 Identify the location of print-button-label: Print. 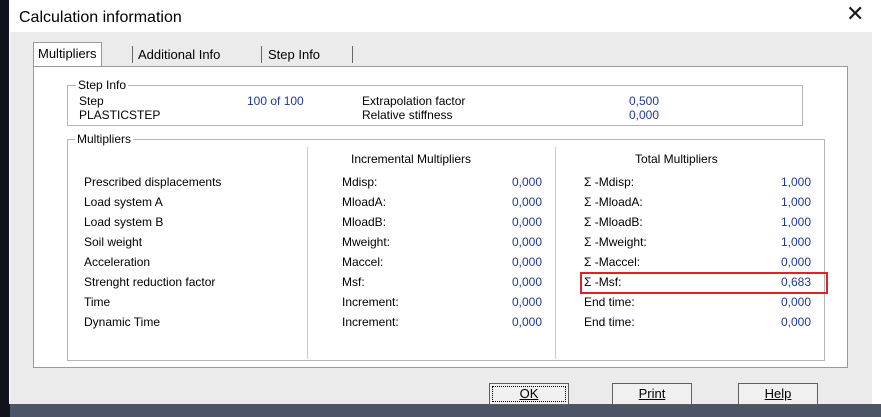
(652, 393).